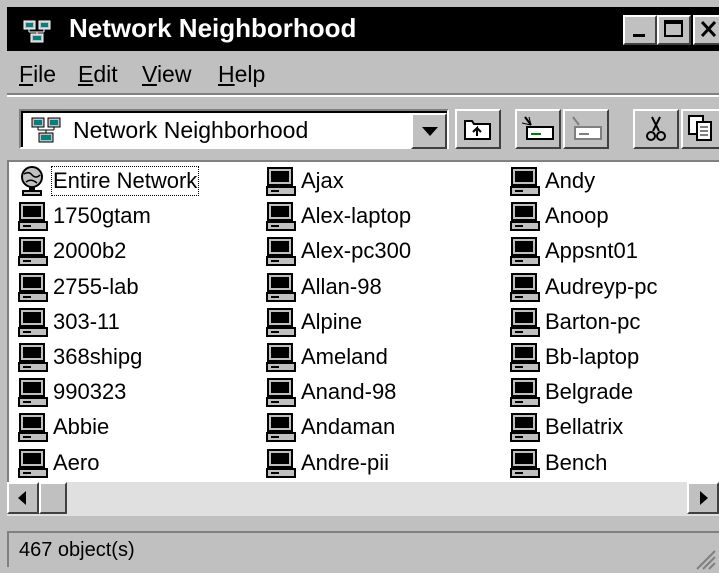  What do you see at coordinates (705, 559) in the screenshot?
I see `size-grip-icon` at bounding box center [705, 559].